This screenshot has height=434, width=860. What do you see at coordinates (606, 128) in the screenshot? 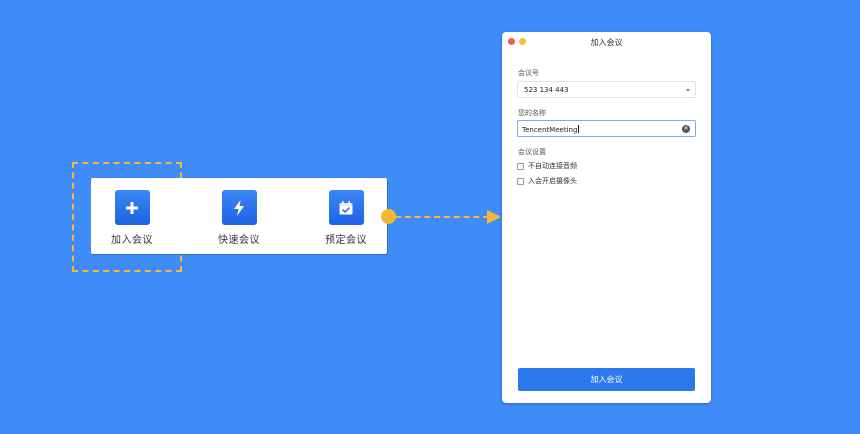
I see `name-input: TencentMeeting ✕` at bounding box center [606, 128].